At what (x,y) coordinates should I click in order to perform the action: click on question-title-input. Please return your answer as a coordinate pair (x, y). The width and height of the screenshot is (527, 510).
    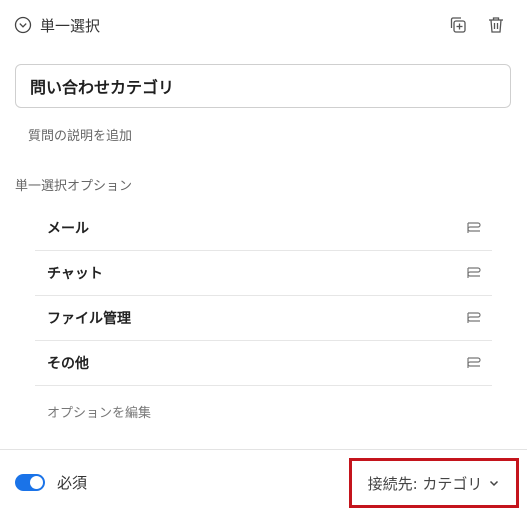
    Looking at the image, I should click on (263, 86).